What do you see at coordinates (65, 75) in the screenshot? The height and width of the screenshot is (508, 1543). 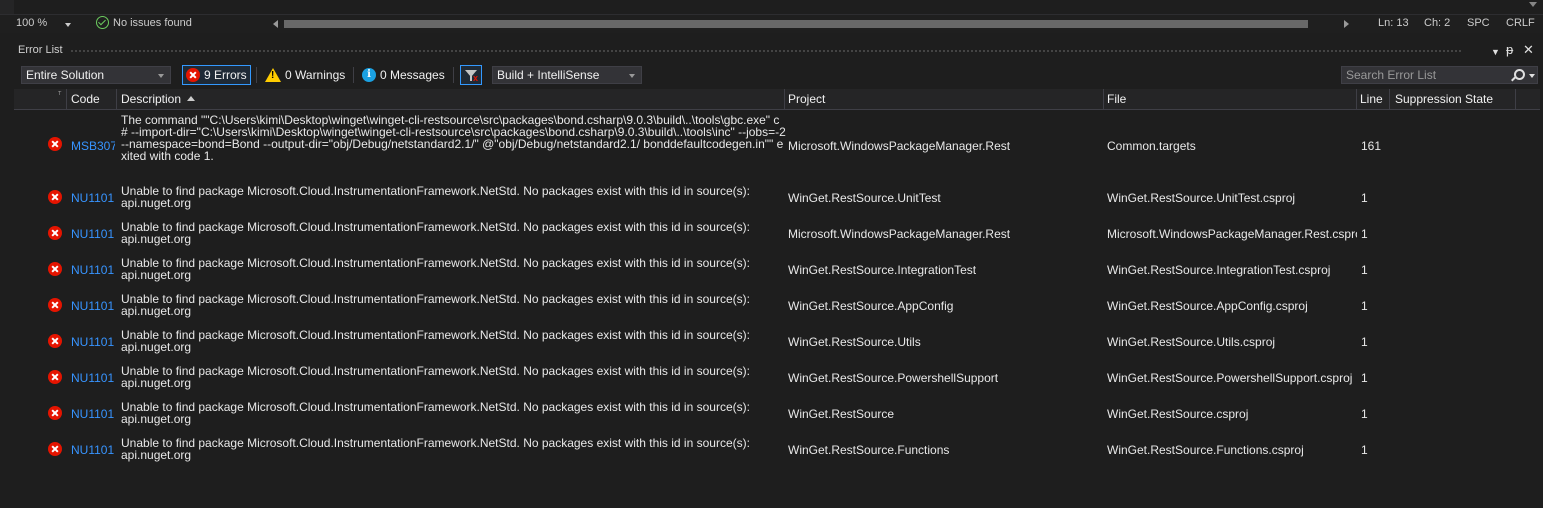 I see `scope-value: Entire Solution` at bounding box center [65, 75].